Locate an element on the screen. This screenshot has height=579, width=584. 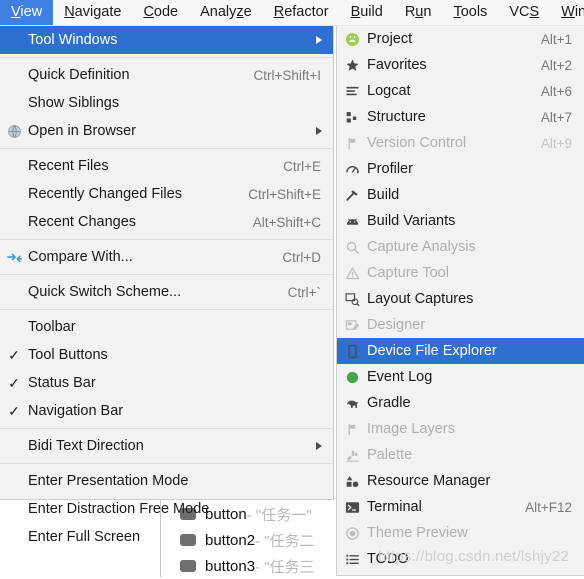
submenu-item-profiler: Profiler is located at coordinates (460, 169).